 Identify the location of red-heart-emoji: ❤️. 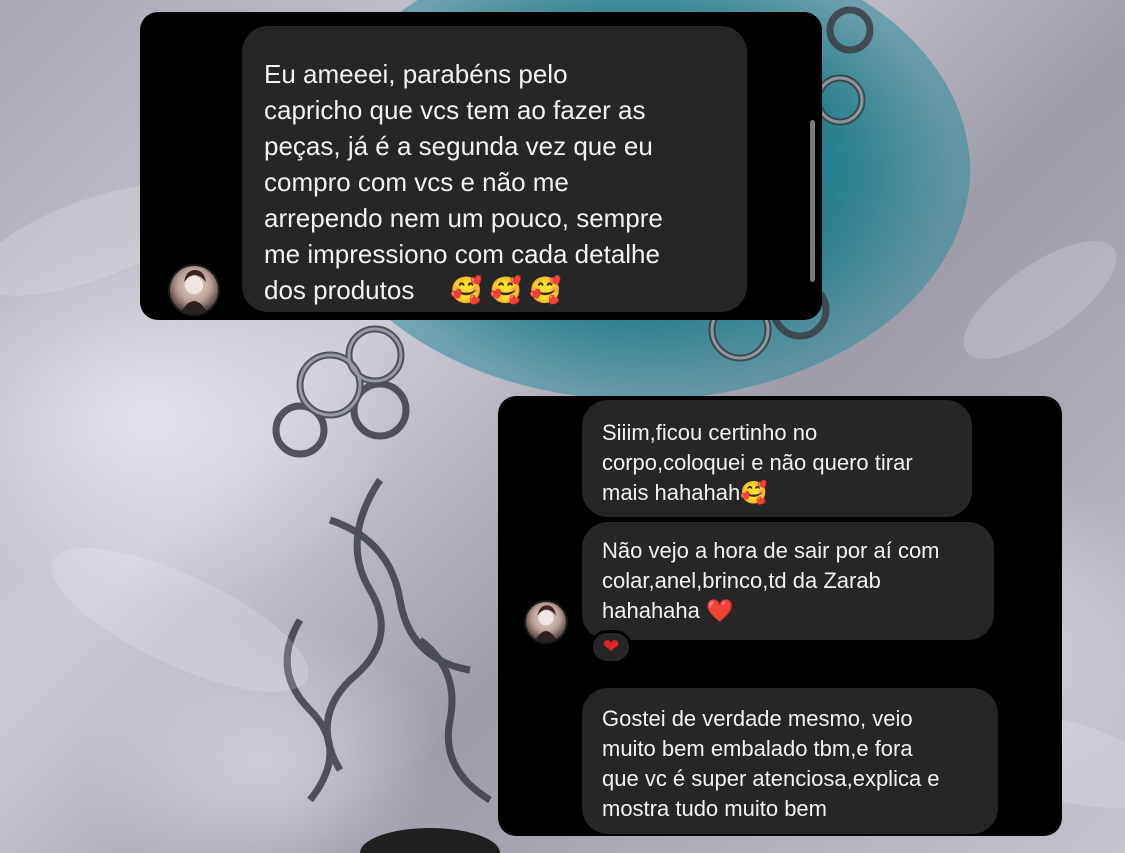
(720, 610).